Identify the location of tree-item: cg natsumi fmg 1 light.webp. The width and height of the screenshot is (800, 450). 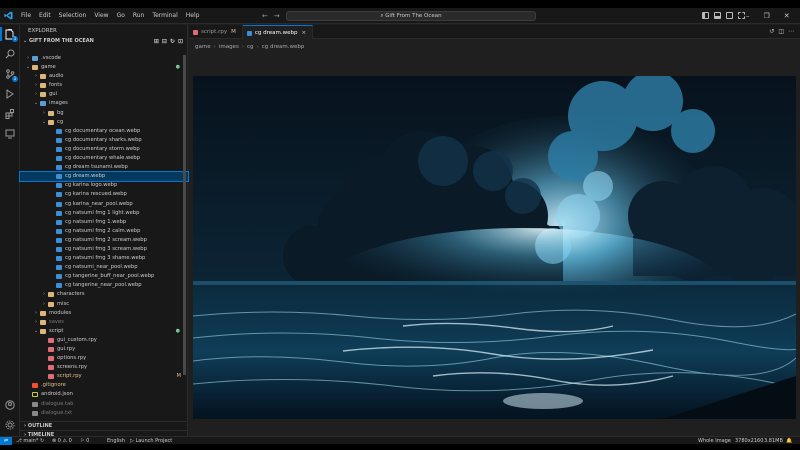
(104, 213).